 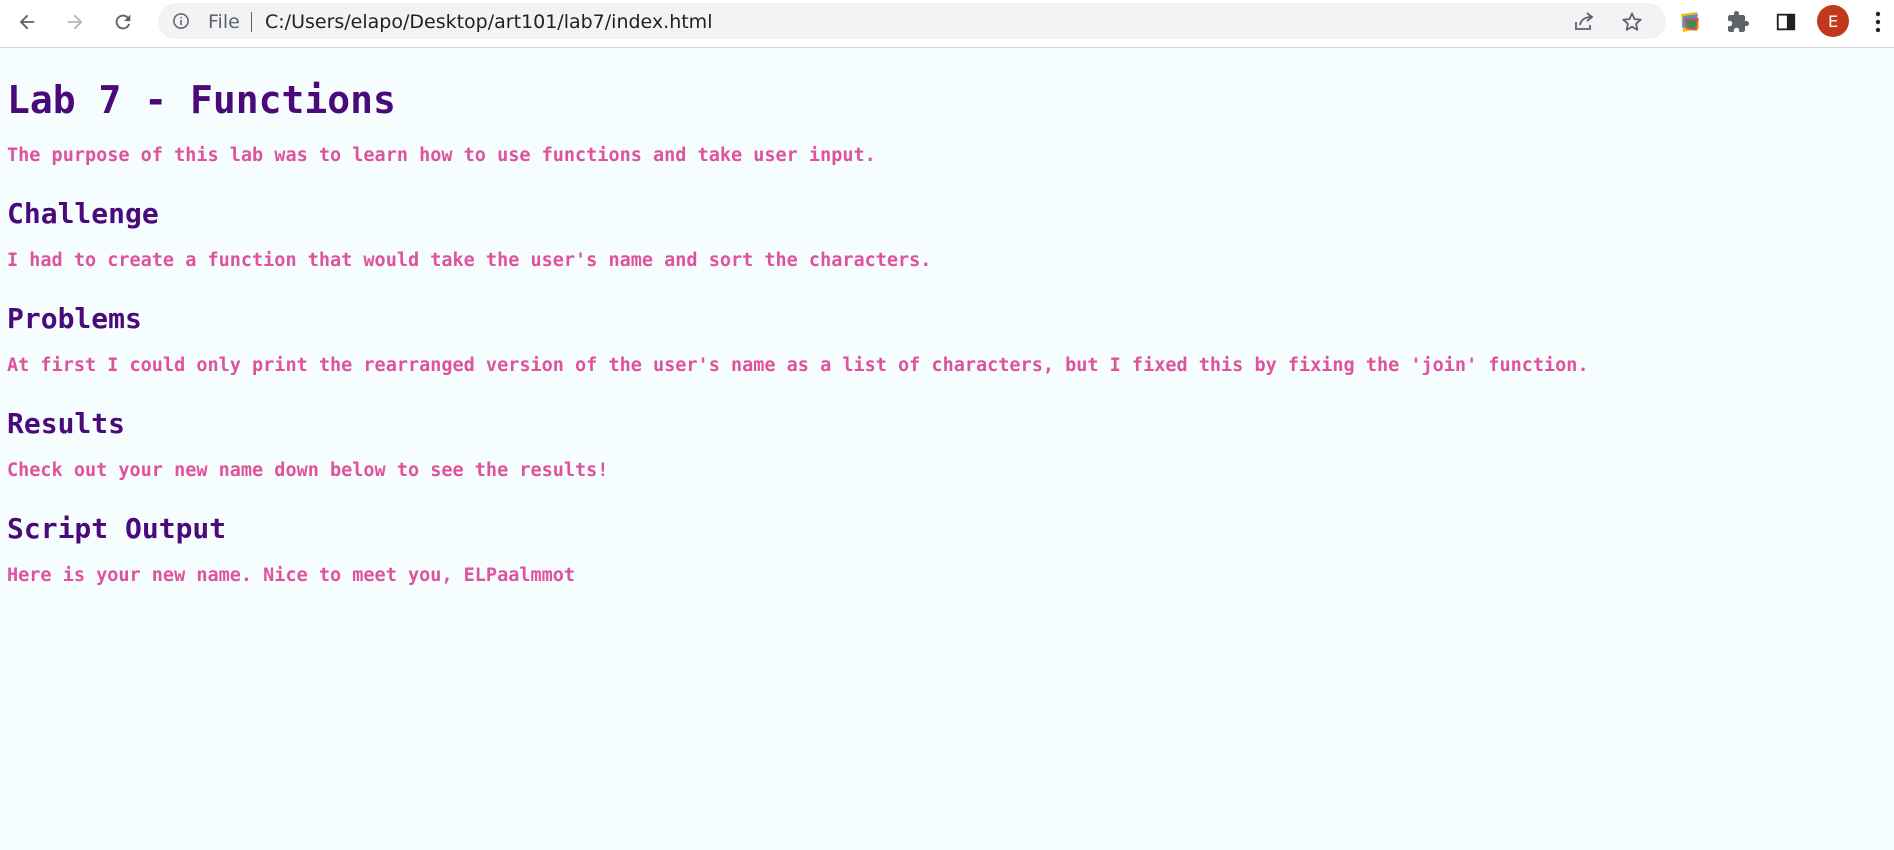 I want to click on reload-button, so click(x=123, y=22).